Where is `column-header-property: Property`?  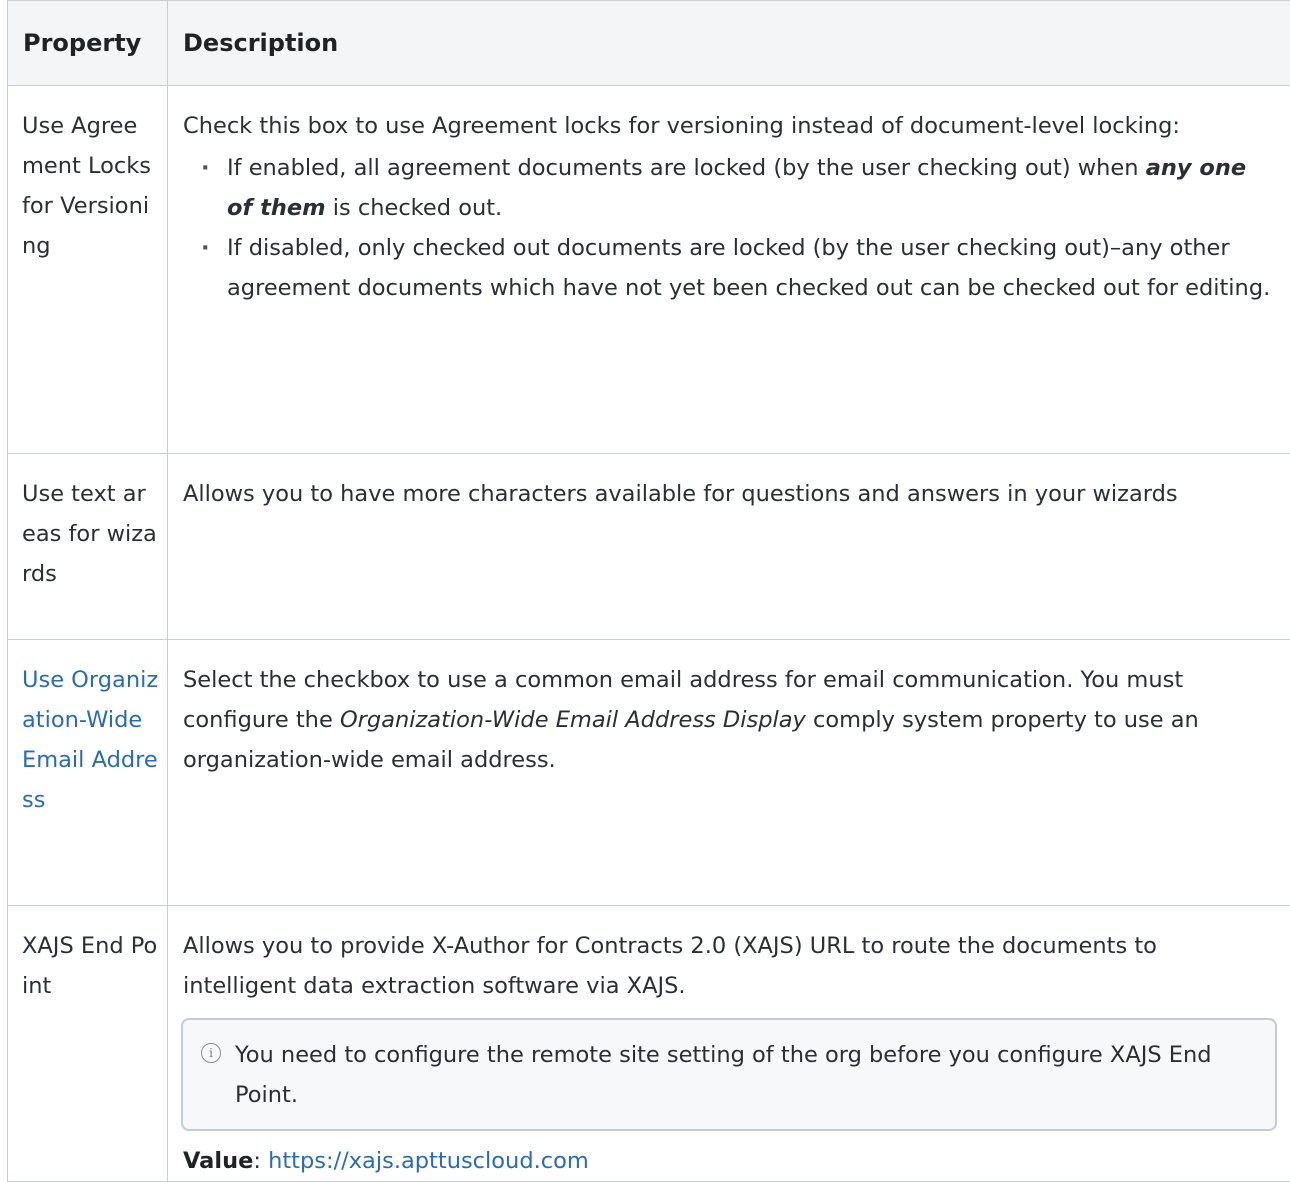 column-header-property: Property is located at coordinates (88, 43).